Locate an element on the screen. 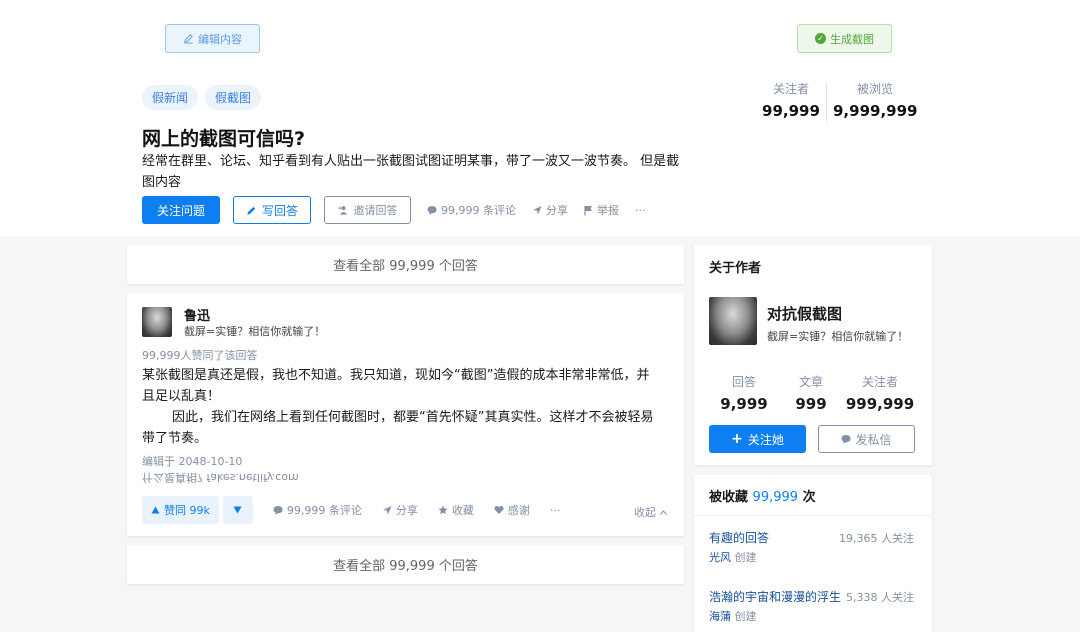 The image size is (1080, 632). comments-label: 99,999 条评论 is located at coordinates (478, 210).